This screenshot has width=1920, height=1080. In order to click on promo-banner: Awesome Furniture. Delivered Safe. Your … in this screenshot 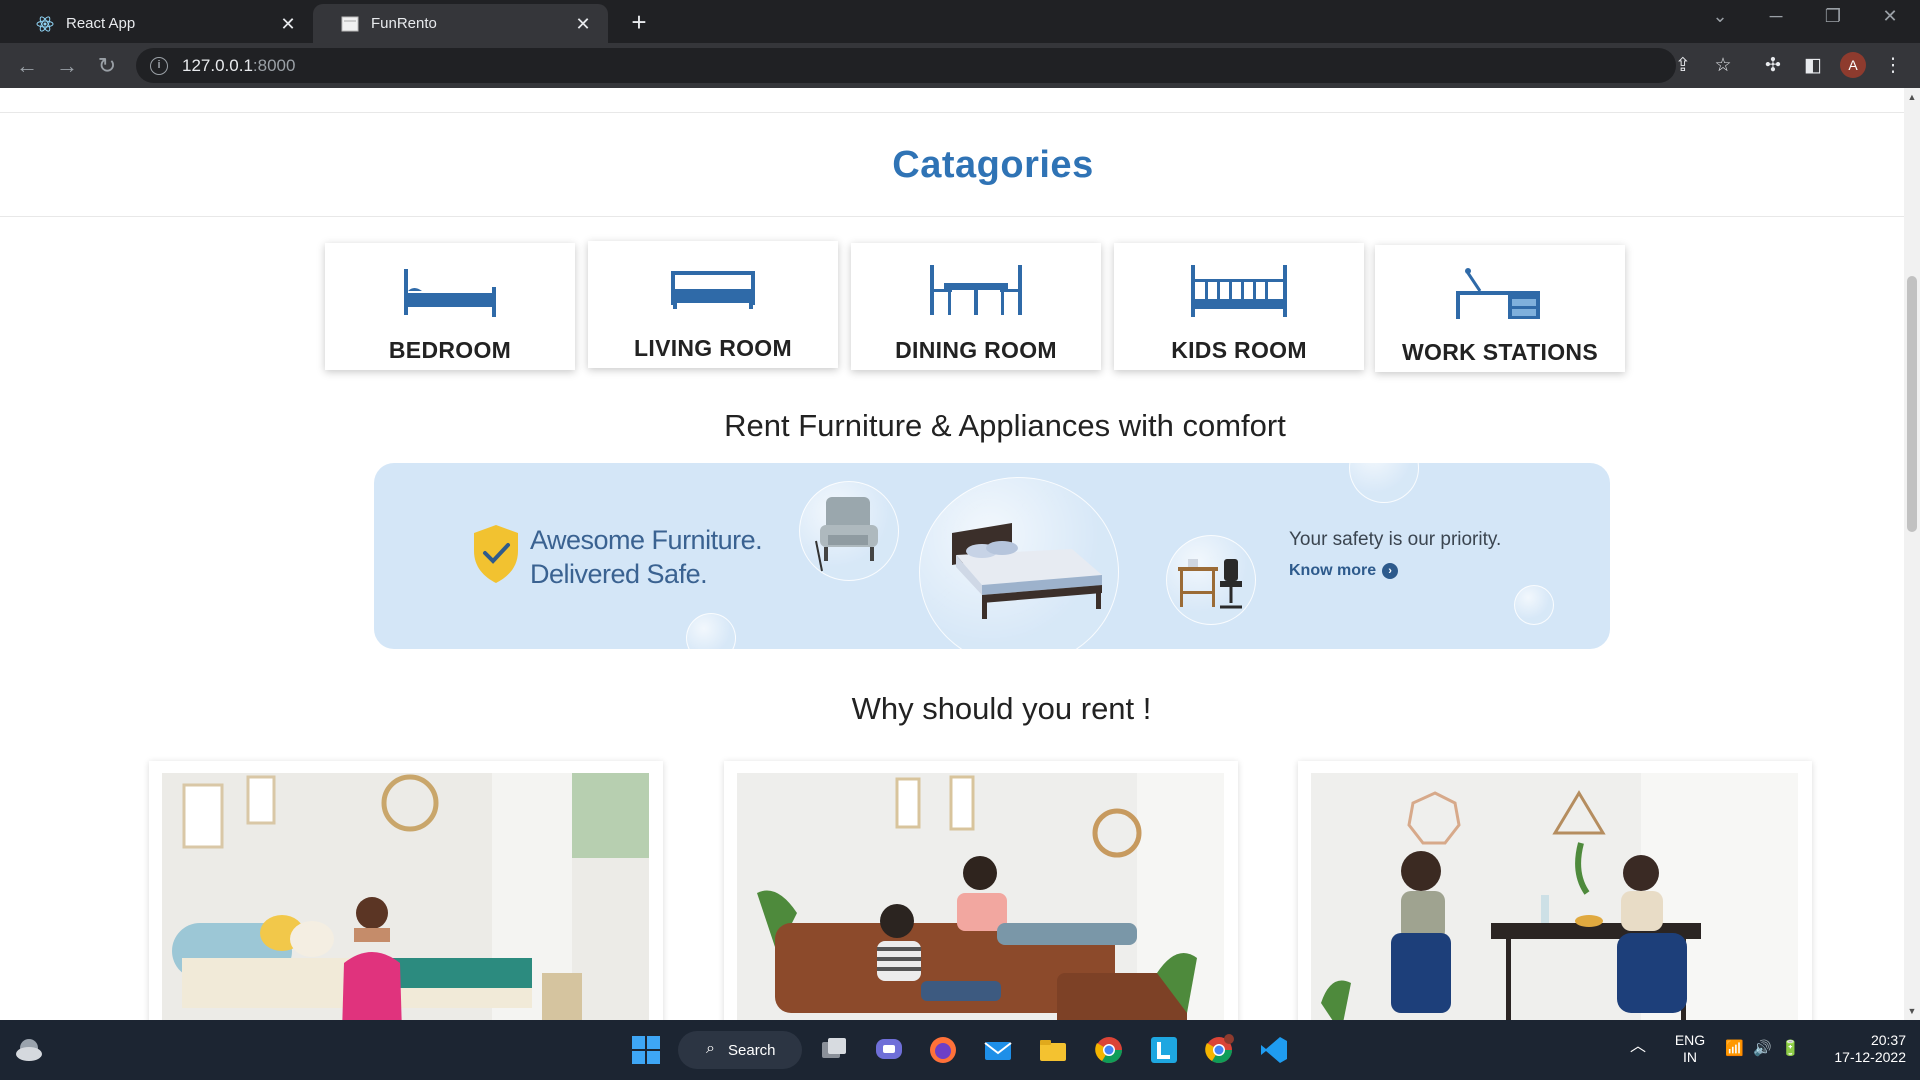, I will do `click(992, 556)`.